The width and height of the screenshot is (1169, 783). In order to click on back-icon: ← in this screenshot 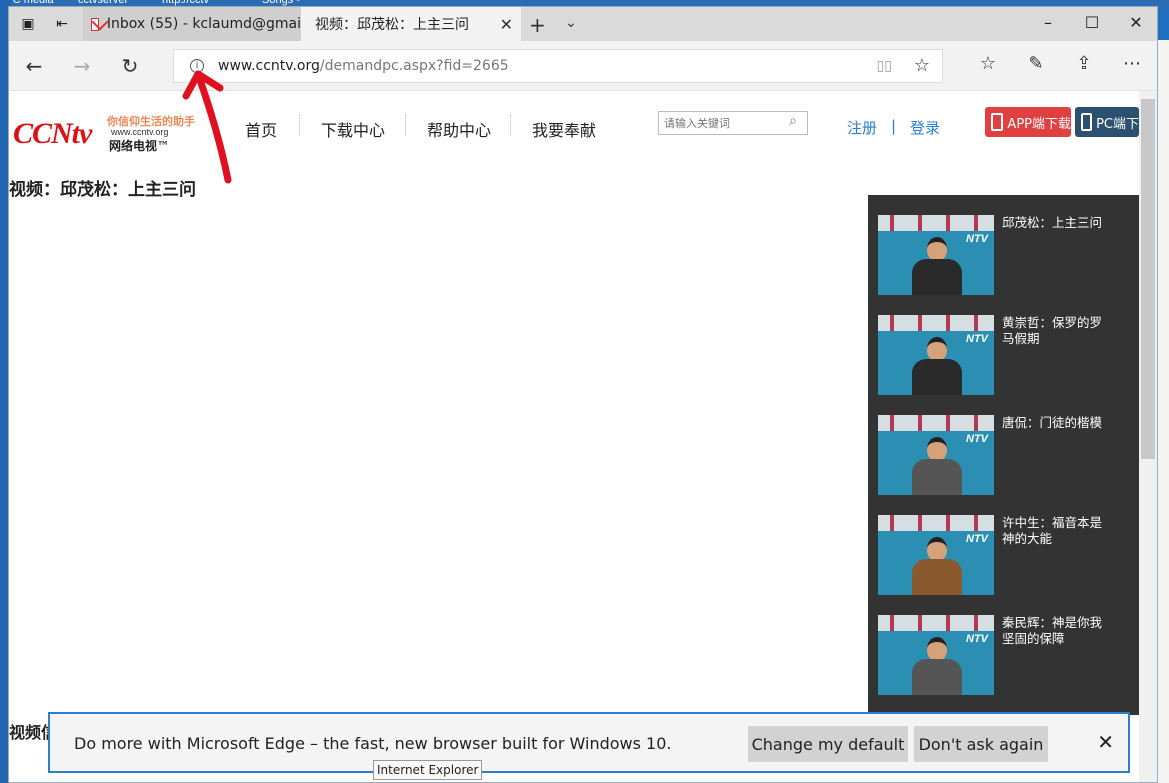, I will do `click(34, 66)`.